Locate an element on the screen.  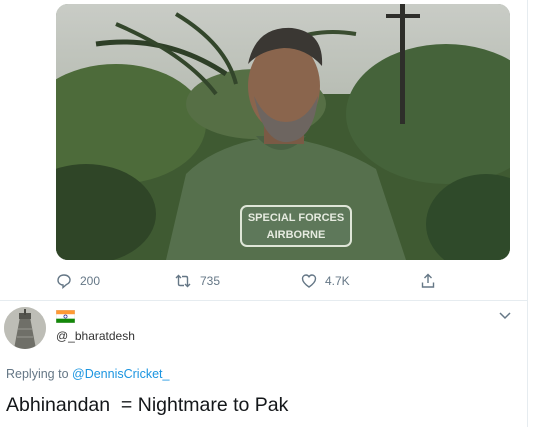
replying-to-mention: @DennisCricket_ is located at coordinates (120, 374).